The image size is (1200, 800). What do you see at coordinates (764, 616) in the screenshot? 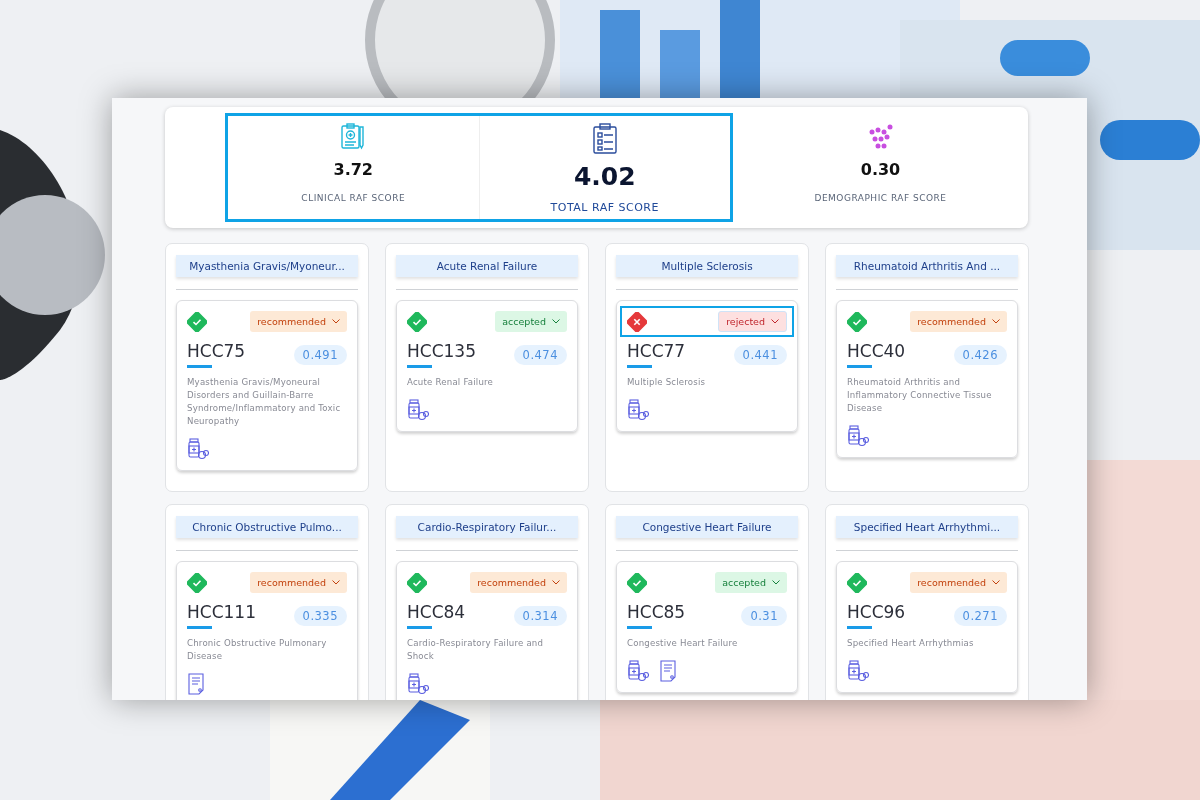
I see `score-pill: 0.31` at bounding box center [764, 616].